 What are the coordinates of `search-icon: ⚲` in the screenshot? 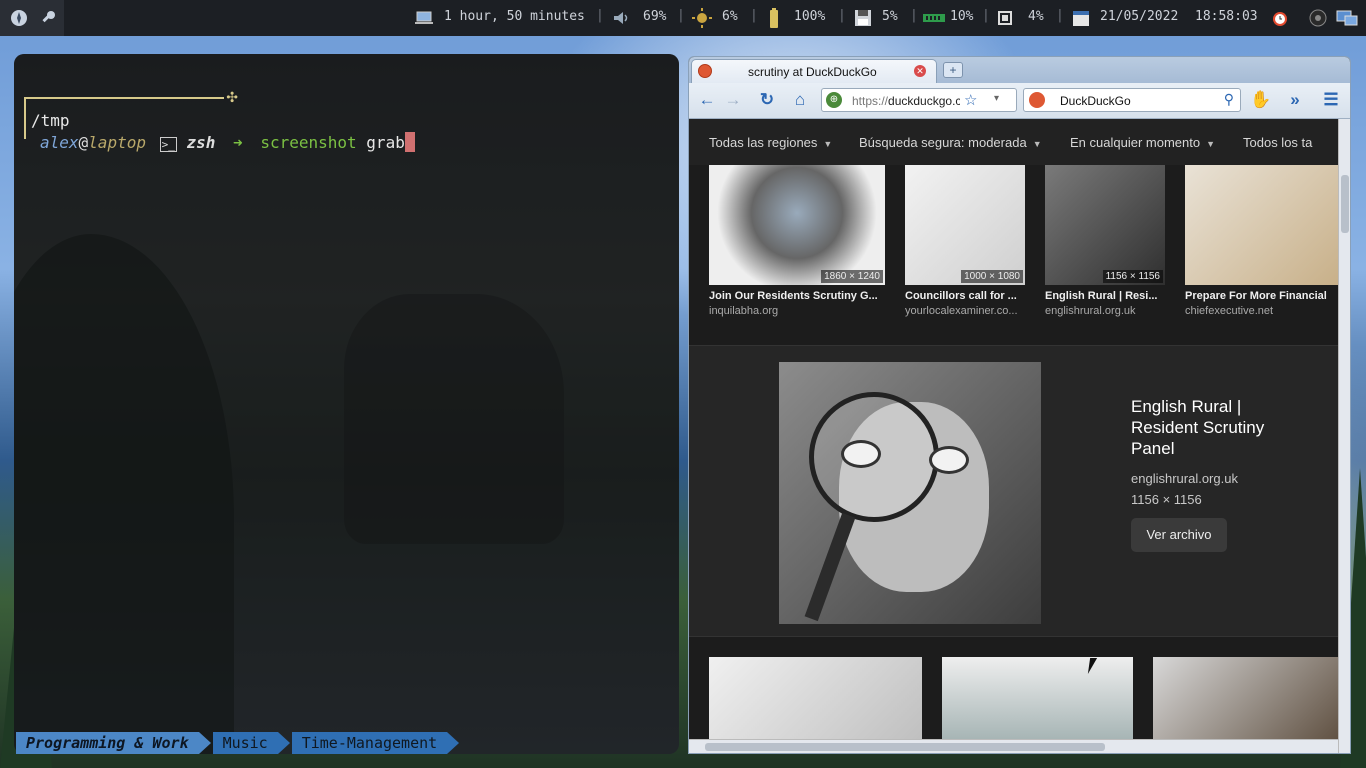 It's located at (1229, 99).